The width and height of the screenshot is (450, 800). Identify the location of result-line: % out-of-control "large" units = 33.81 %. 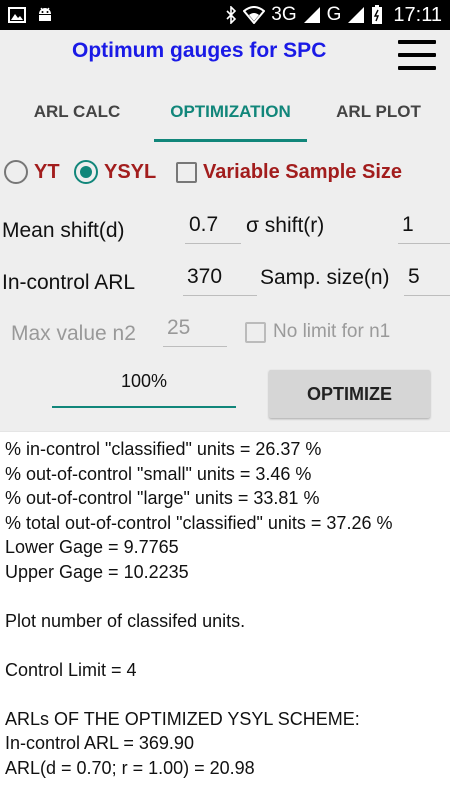
(162, 498).